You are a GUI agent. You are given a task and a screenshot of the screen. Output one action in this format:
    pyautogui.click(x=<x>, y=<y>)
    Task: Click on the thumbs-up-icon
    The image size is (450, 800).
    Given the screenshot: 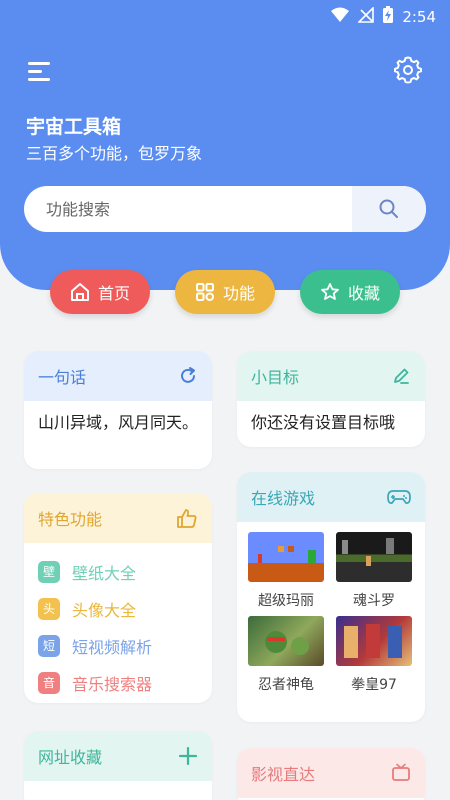 What is the action you would take?
    pyautogui.click(x=187, y=518)
    